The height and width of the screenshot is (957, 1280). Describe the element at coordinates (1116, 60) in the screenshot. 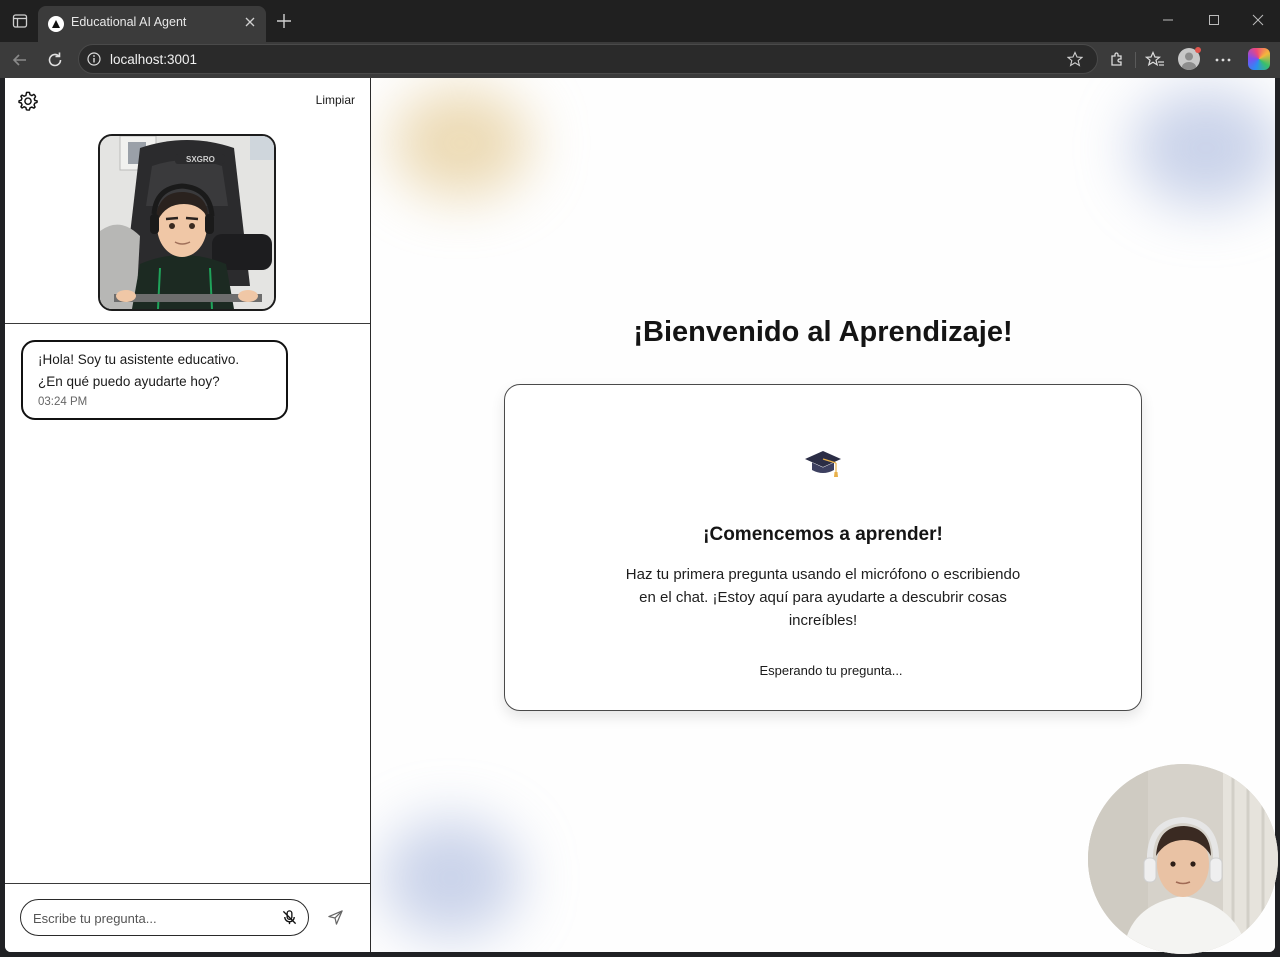

I see `extensions-icon` at that location.